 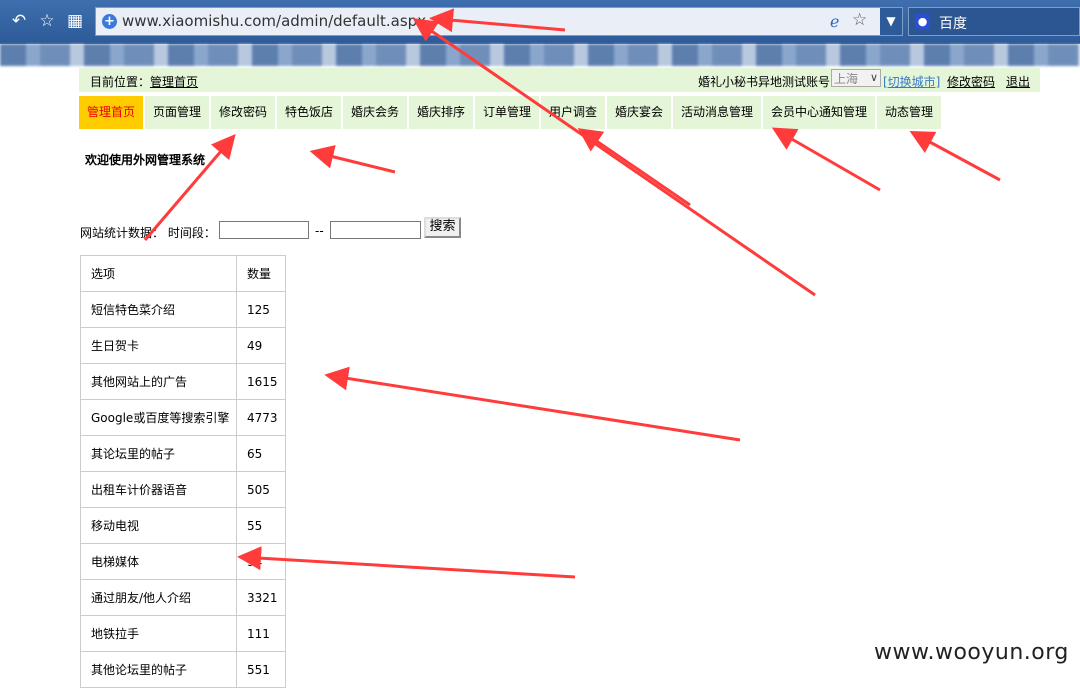 I want to click on header-count: 数量, so click(x=261, y=273).